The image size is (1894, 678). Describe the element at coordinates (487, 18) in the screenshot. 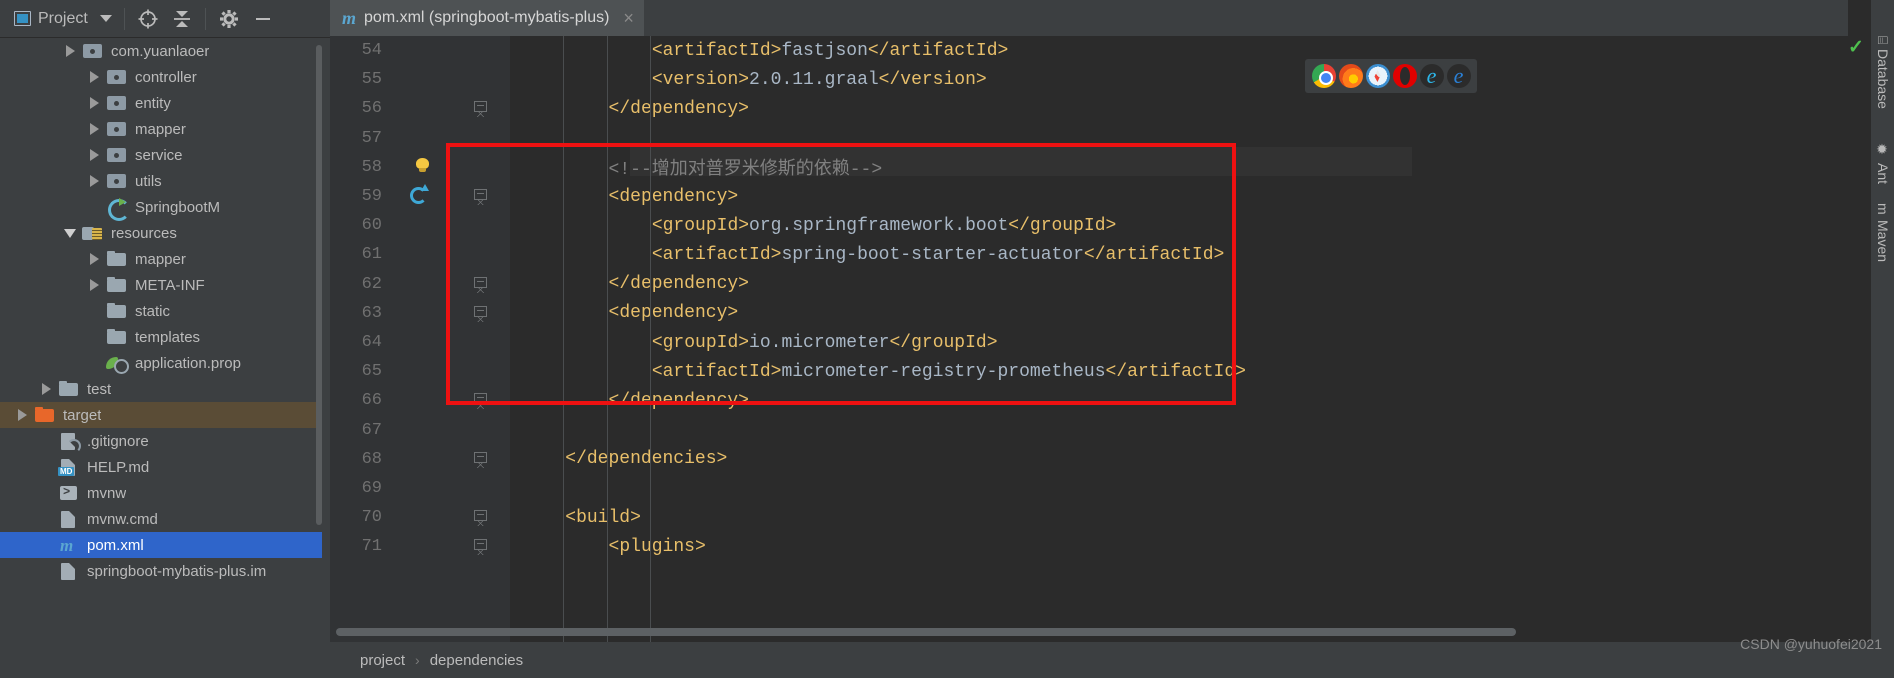

I see `tab-pom-xml: m pom.xml (springboot-mybatis-plus) ×` at that location.